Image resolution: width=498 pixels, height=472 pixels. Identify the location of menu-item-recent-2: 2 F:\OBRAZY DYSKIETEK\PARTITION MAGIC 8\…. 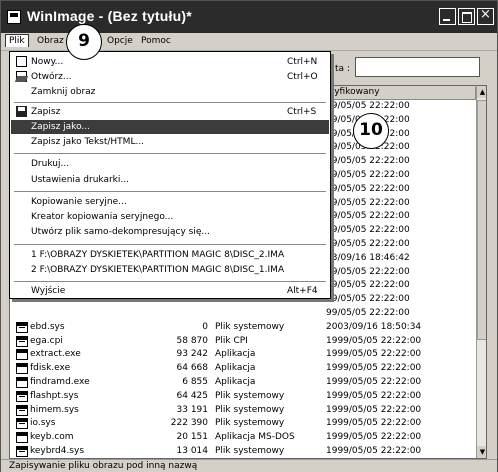
(170, 270).